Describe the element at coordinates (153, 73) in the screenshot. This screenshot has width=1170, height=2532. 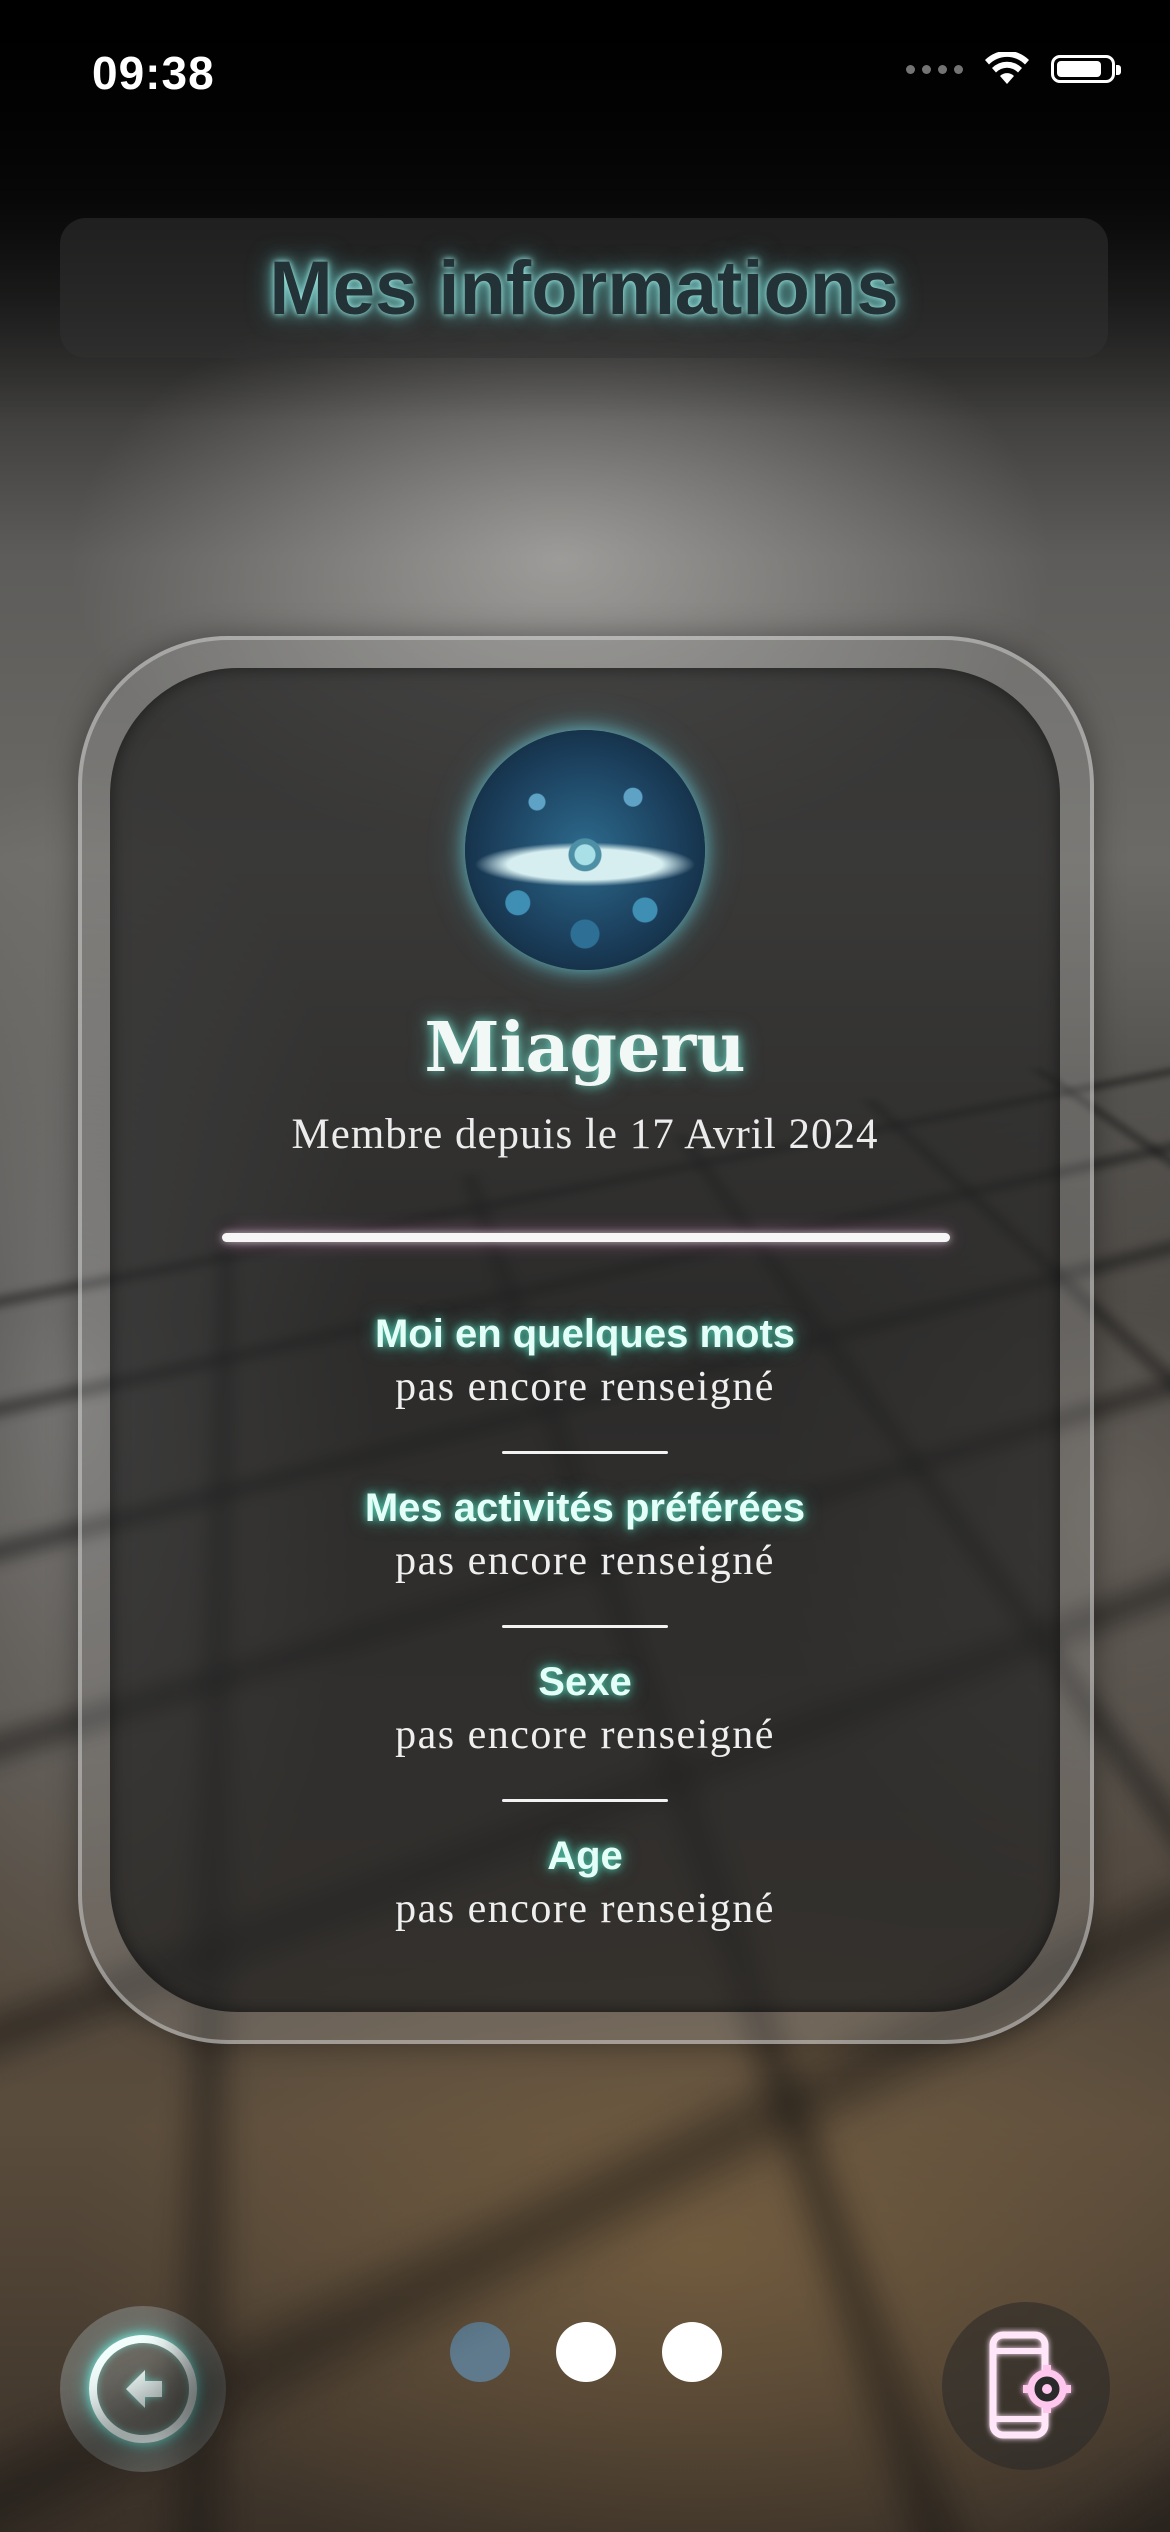
I see `status-bar-time: 09:38` at that location.